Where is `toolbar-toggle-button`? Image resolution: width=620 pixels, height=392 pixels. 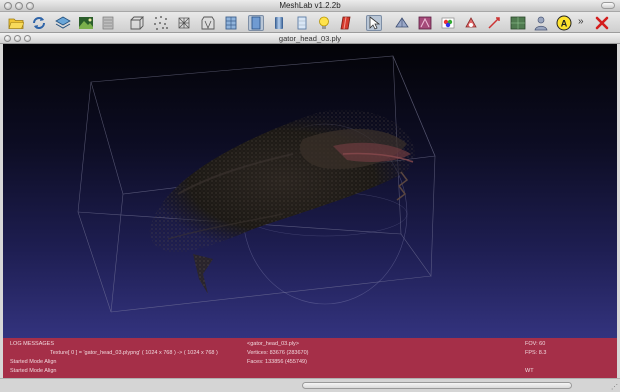 toolbar-toggle-button is located at coordinates (608, 5).